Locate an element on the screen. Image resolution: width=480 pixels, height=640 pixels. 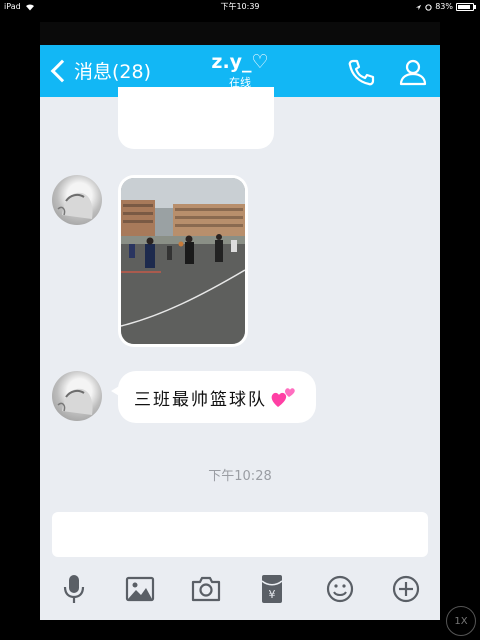
person-icon is located at coordinates (413, 72).